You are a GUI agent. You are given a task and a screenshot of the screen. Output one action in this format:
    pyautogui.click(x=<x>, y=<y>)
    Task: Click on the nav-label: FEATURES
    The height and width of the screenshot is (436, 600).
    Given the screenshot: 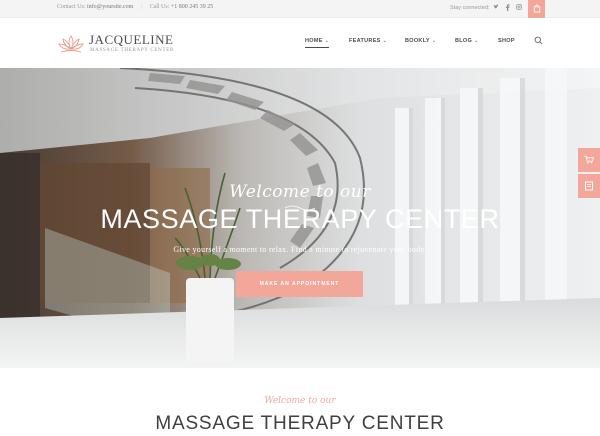 What is the action you would take?
    pyautogui.click(x=365, y=41)
    